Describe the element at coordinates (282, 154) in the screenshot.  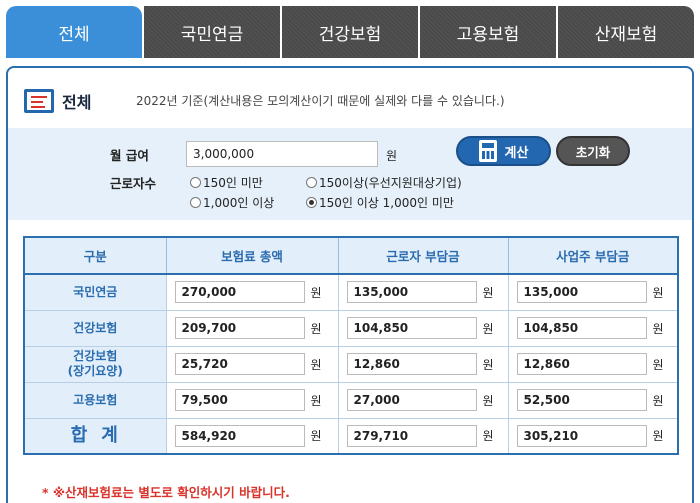
I see `salary-input` at that location.